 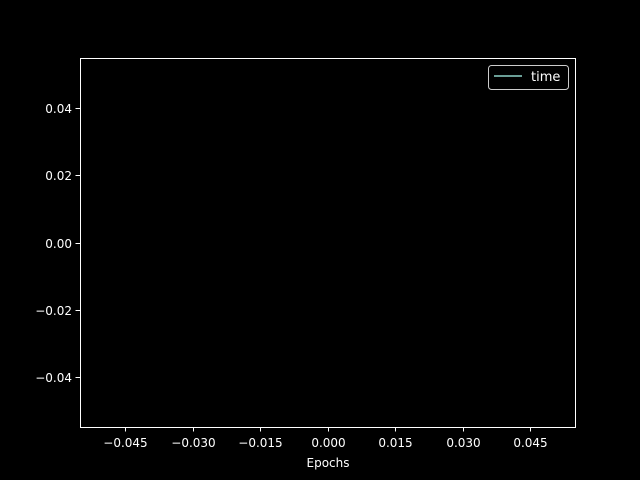 What do you see at coordinates (328, 463) in the screenshot?
I see `x-axis-label: Epochs` at bounding box center [328, 463].